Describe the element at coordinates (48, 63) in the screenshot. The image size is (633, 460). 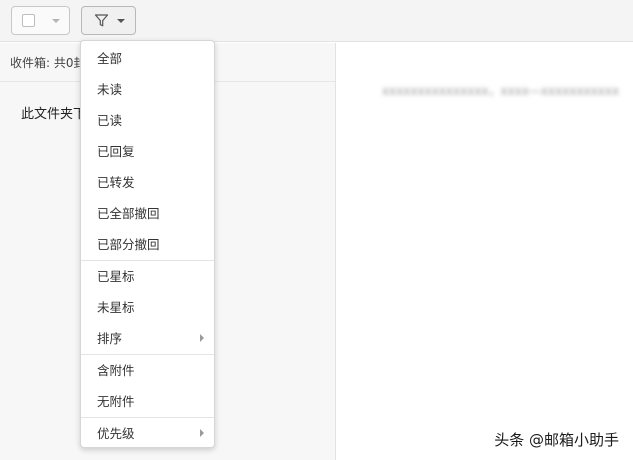
I see `folder-info: 收件箱: 共0封` at that location.